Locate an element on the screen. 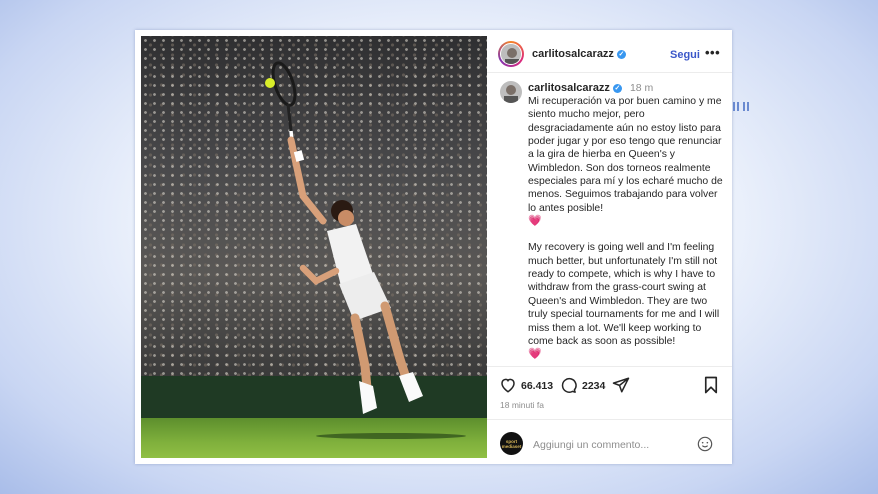 This screenshot has width=878, height=494. header-username: carlitosalcarazz ✓ is located at coordinates (579, 54).